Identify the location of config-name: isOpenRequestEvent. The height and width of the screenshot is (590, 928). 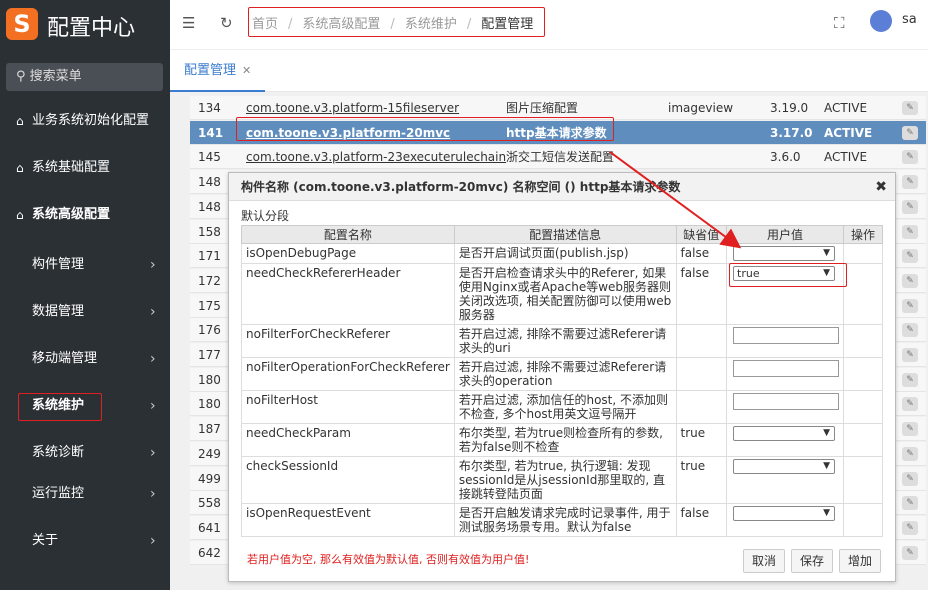
(348, 520).